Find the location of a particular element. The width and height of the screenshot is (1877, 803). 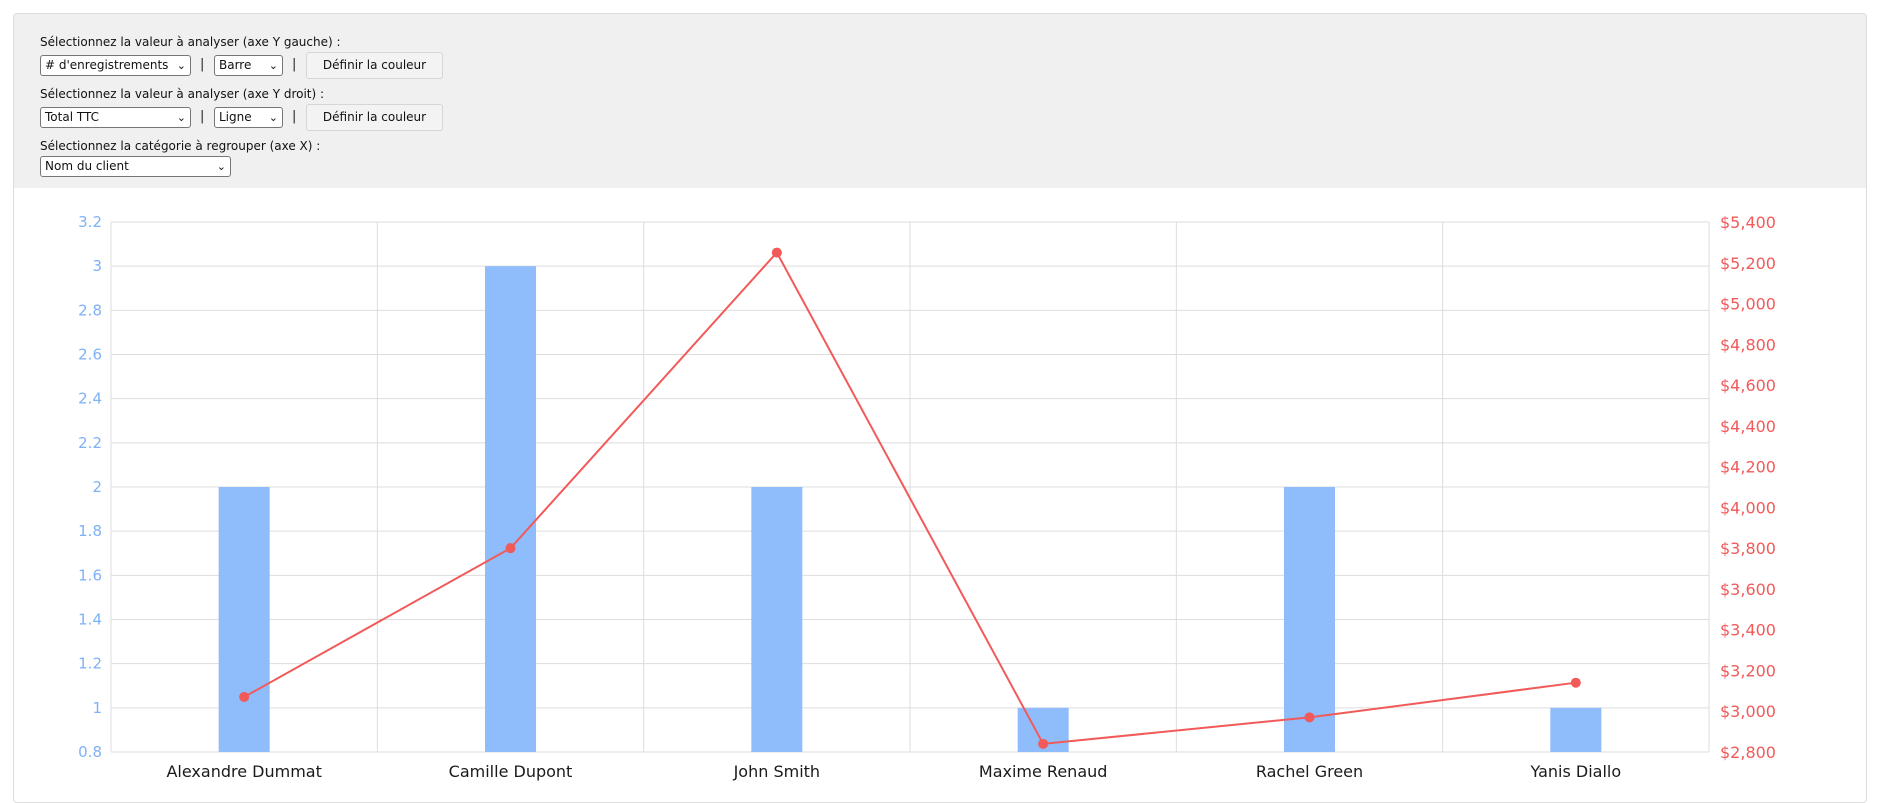

category-label: Camille Dupont is located at coordinates (511, 771).